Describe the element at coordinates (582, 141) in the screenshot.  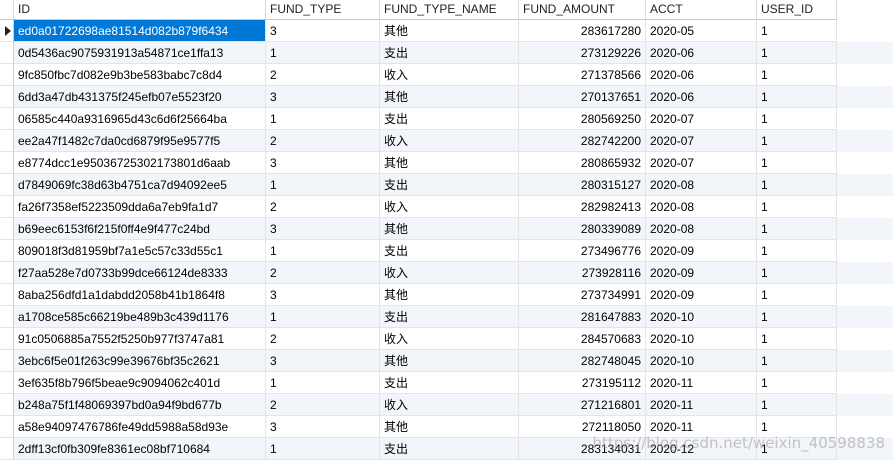
I see `cell-fund-amount: 282742200` at that location.